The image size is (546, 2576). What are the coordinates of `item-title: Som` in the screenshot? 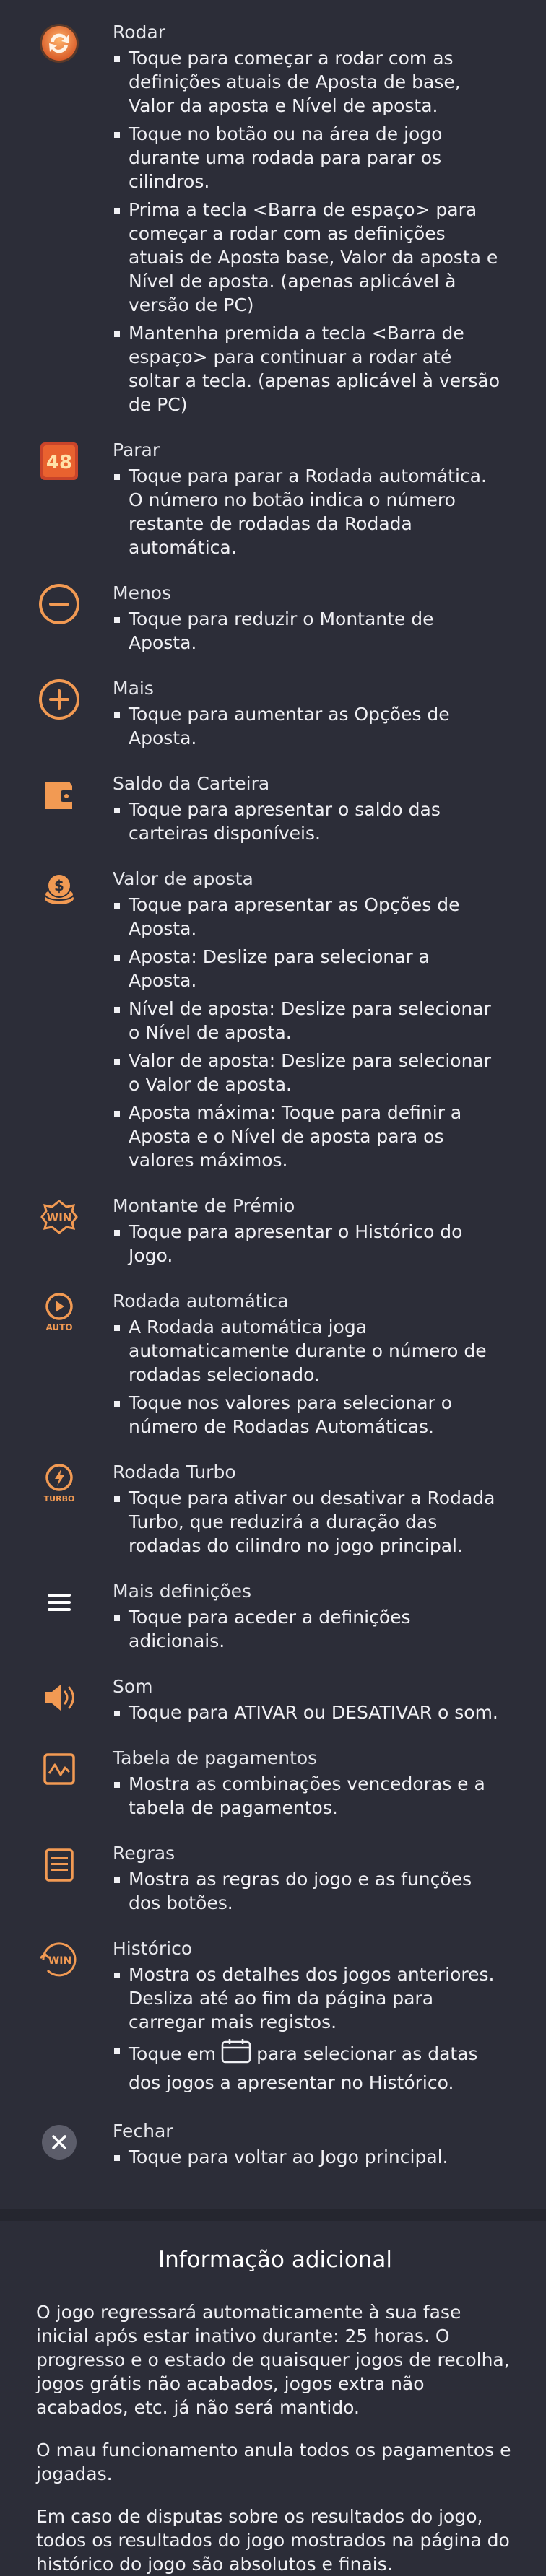 It's located at (133, 1686).